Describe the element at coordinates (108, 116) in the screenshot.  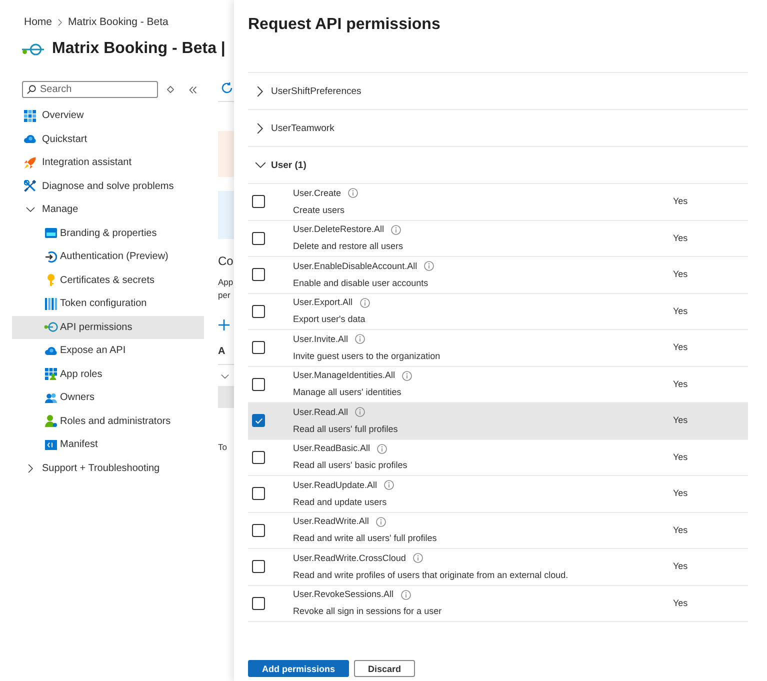
I see `nav-item: Overview` at that location.